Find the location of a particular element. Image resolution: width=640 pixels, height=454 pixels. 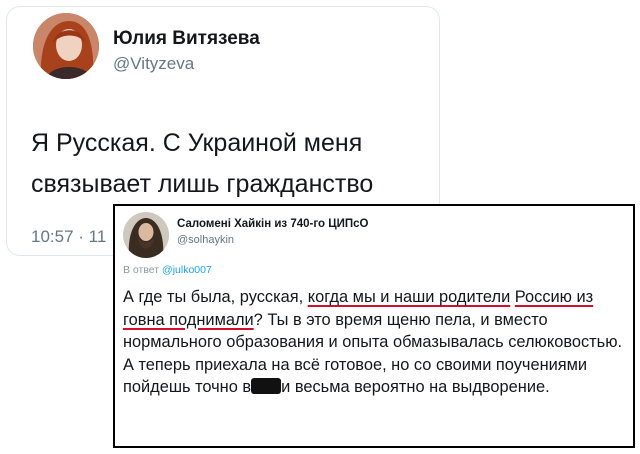

censor-block is located at coordinates (266, 386).